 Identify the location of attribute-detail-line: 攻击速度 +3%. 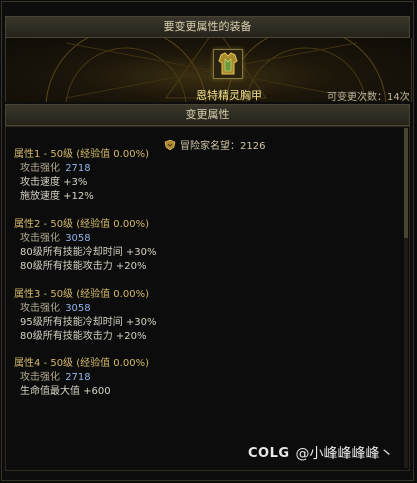
(54, 182).